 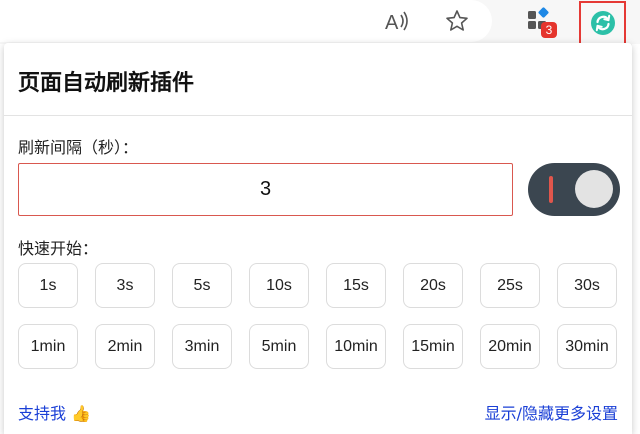 What do you see at coordinates (433, 346) in the screenshot?
I see `preset-button-15min: 15min` at bounding box center [433, 346].